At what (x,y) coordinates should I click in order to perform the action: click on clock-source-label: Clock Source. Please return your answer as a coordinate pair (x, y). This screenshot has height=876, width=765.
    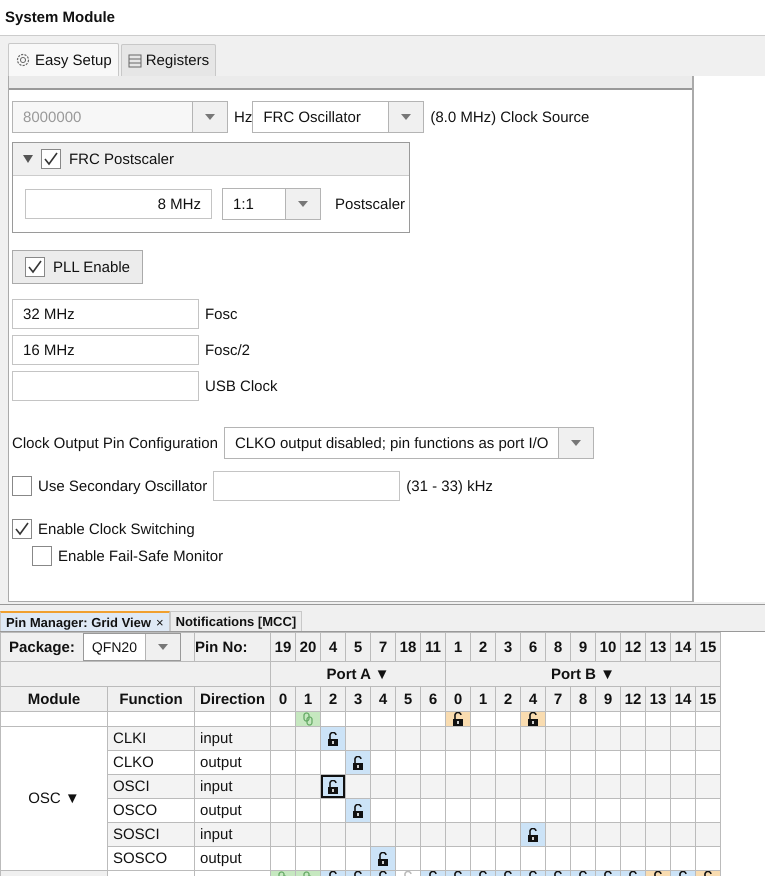
    Looking at the image, I should click on (545, 117).